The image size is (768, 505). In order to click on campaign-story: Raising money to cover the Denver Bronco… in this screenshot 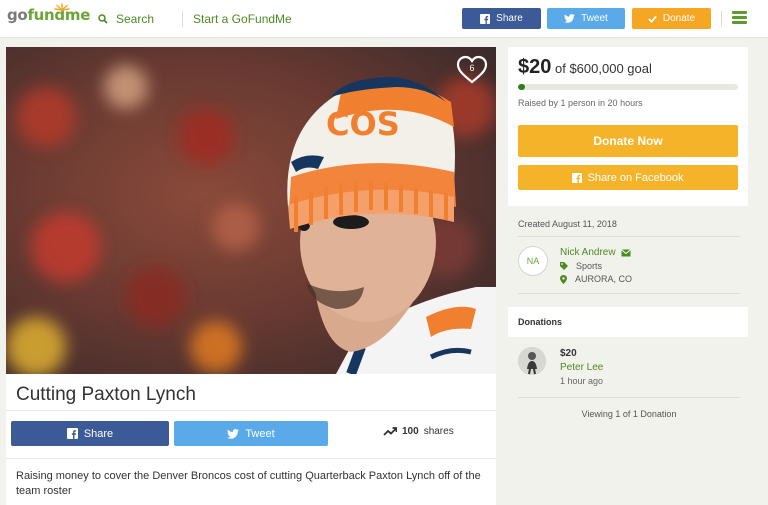, I will do `click(248, 483)`.